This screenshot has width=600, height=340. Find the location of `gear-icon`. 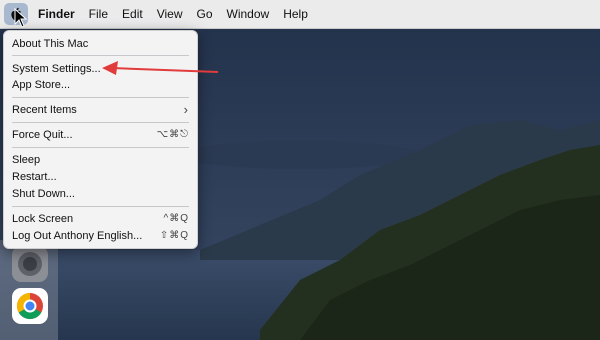

gear-icon is located at coordinates (30, 264).